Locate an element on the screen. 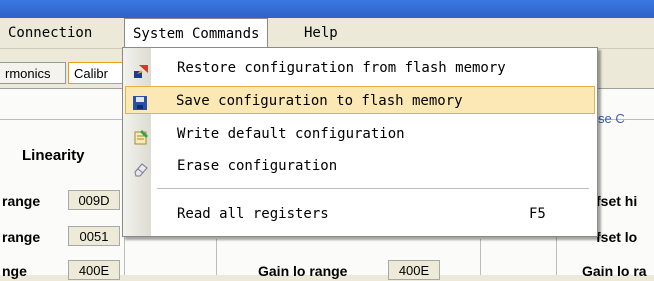 This screenshot has width=654, height=281. field-label: Gain lo range is located at coordinates (303, 271).